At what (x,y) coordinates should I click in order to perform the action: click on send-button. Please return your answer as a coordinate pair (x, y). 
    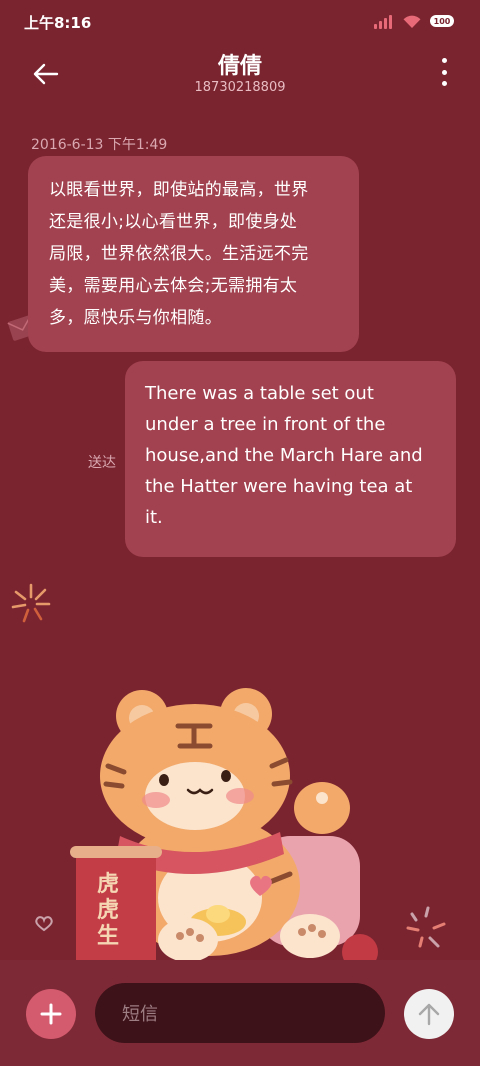
    Looking at the image, I should click on (429, 1014).